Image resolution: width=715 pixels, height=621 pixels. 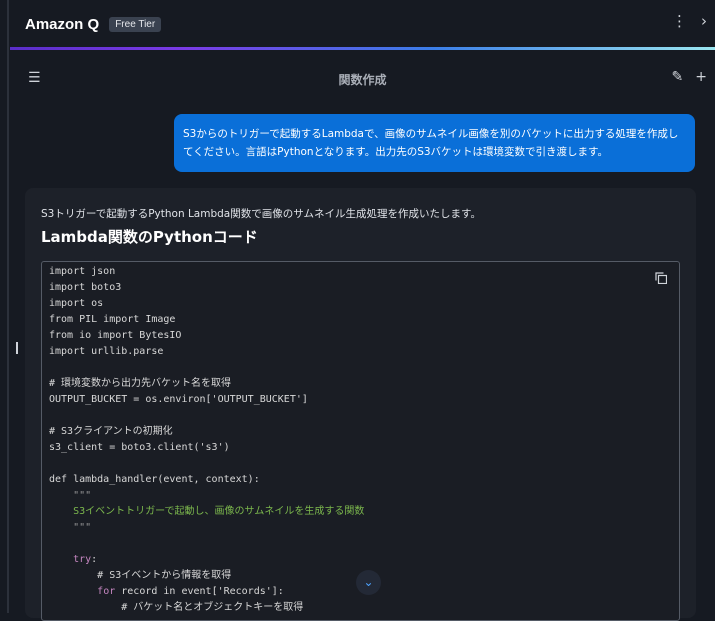 I want to click on code-token: s3_client = boto3.client('s3'), so click(x=139, y=447).